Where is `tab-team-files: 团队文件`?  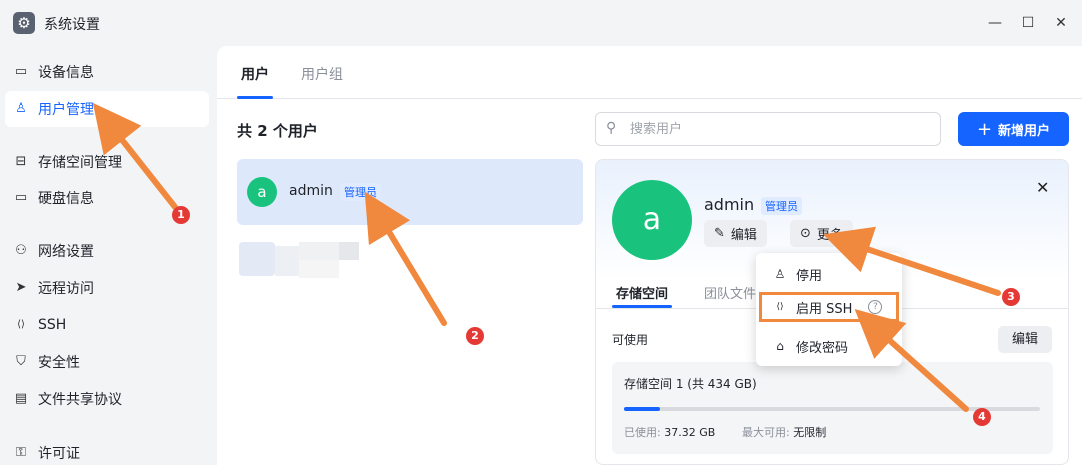
tab-team-files: 团队文件 is located at coordinates (730, 292).